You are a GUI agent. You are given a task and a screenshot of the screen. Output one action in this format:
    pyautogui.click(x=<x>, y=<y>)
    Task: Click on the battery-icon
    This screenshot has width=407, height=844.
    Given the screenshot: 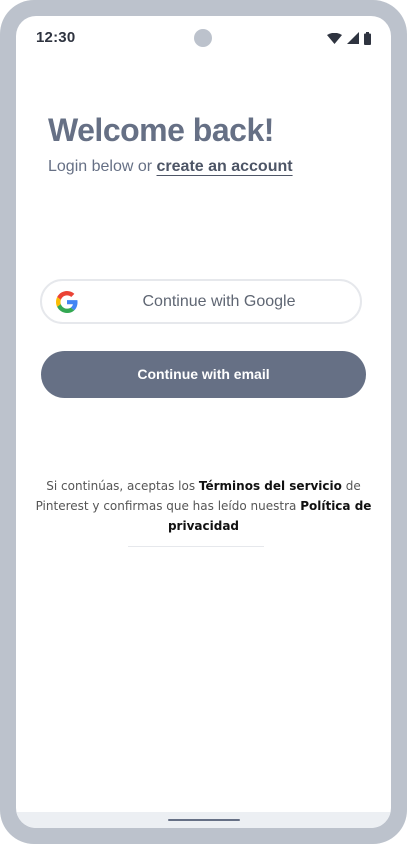 What is the action you would take?
    pyautogui.click(x=367, y=38)
    